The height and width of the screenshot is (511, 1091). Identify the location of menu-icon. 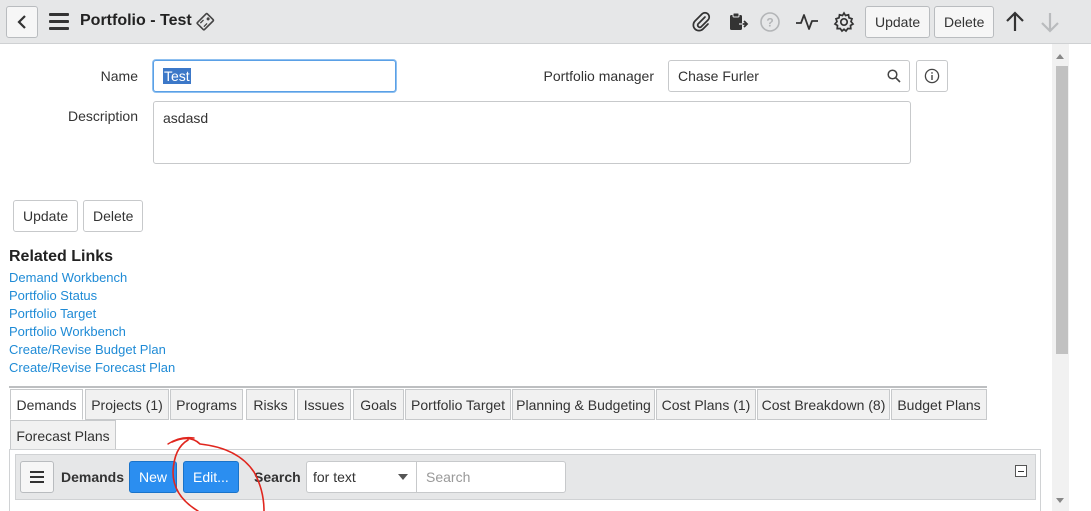
(59, 22).